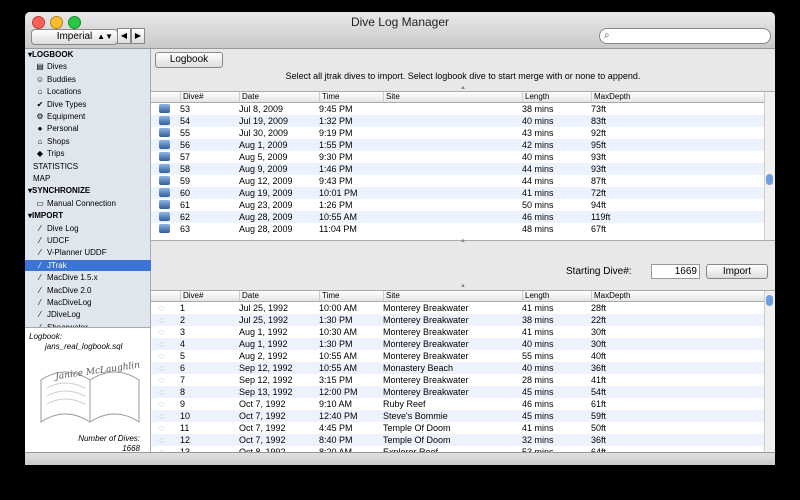 The width and height of the screenshot is (800, 500). What do you see at coordinates (538, 145) in the screenshot?
I see `cell-length: 42 mins` at bounding box center [538, 145].